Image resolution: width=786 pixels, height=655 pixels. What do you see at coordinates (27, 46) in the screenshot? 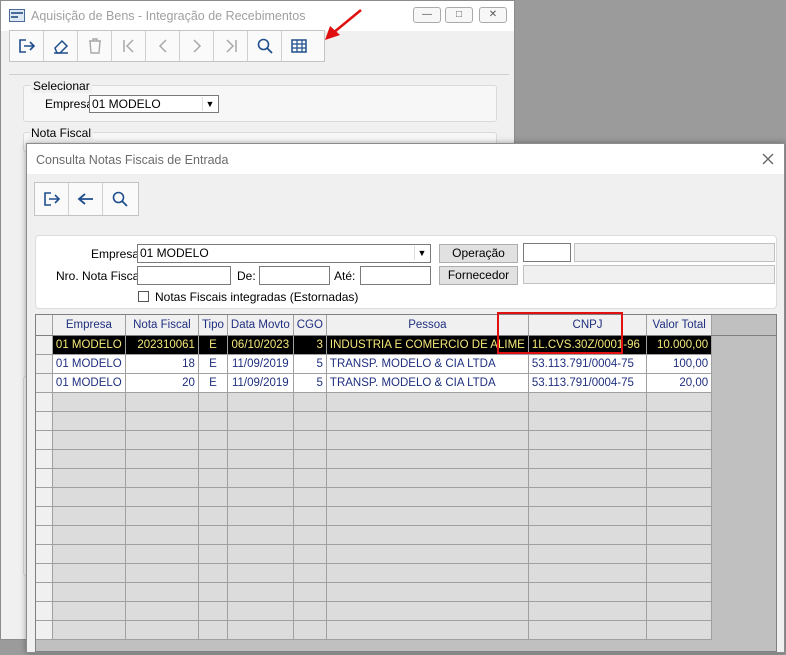
I see `exit-button` at bounding box center [27, 46].